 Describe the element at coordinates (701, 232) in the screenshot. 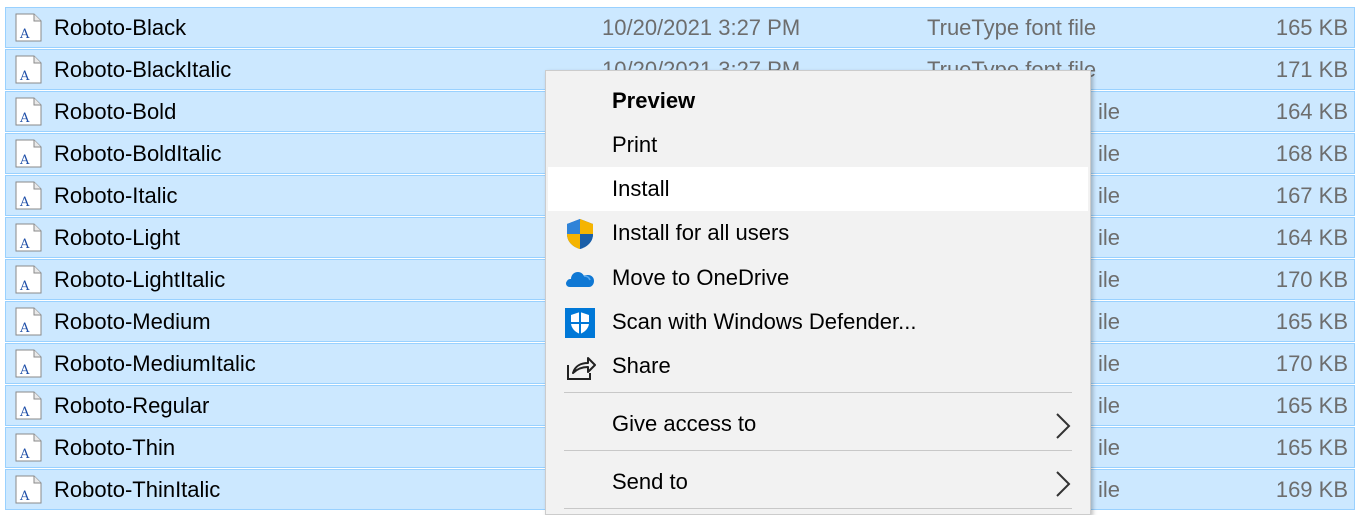

I see `menu-item-label: Install for all users` at that location.